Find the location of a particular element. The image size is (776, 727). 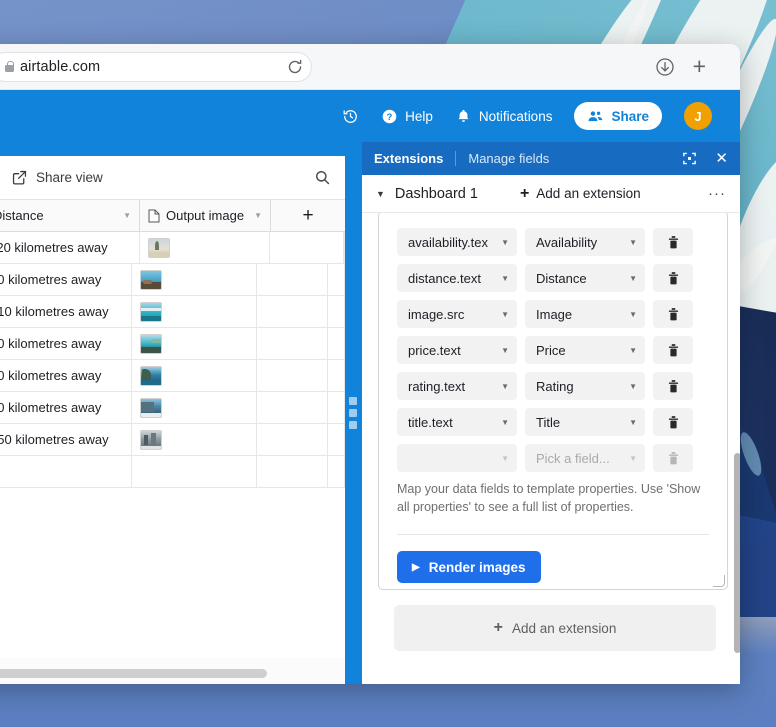

table-row: 8,210 kilometres away is located at coordinates (172, 376).